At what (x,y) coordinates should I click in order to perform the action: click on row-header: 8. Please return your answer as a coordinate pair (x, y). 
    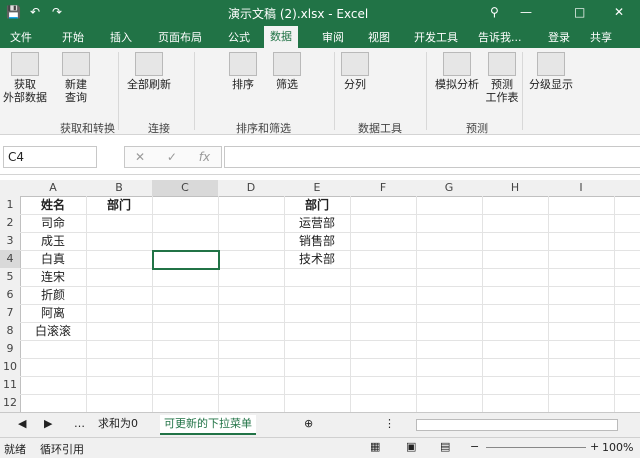
    Looking at the image, I should click on (10, 331).